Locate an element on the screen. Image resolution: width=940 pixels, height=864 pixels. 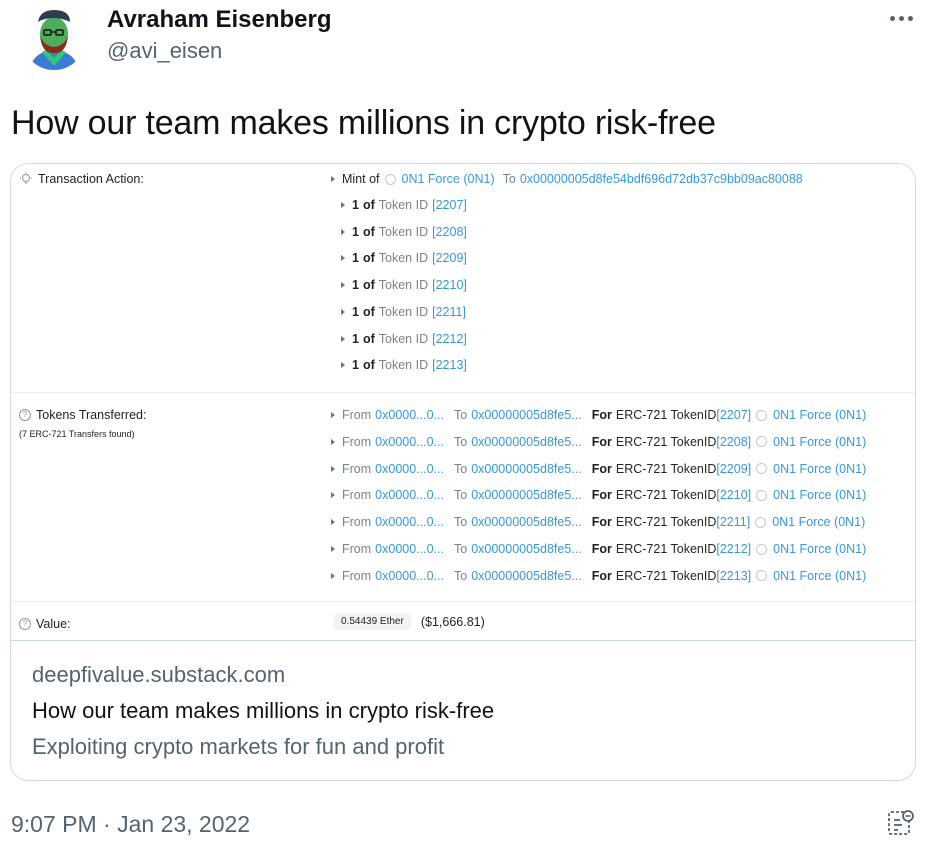
usd-value: ($1,666.81) is located at coordinates (452, 621).